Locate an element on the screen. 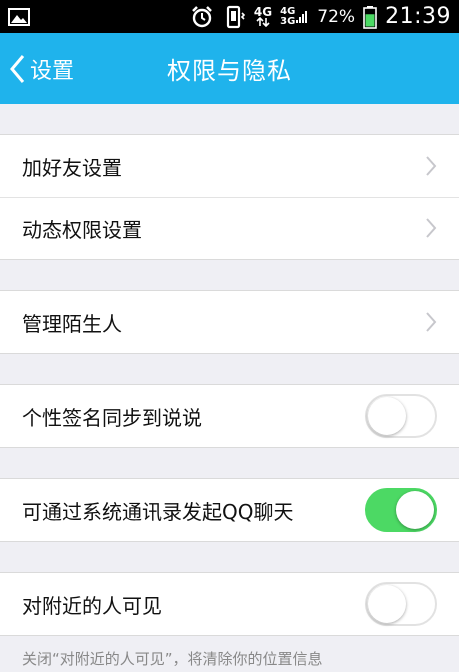 This screenshot has width=459, height=672. vibrate-icon is located at coordinates (234, 17).